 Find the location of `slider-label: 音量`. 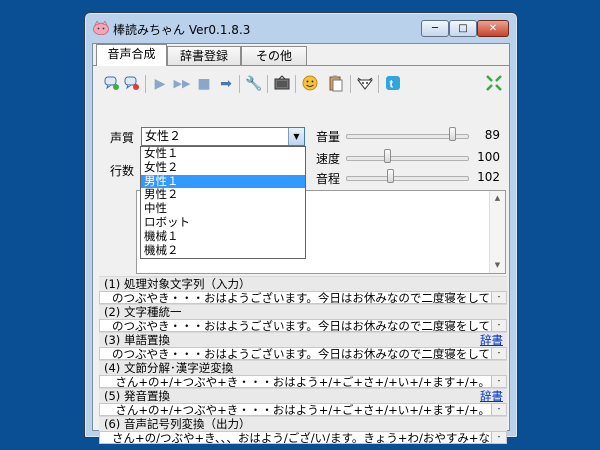

slider-label: 音量 is located at coordinates (328, 137).